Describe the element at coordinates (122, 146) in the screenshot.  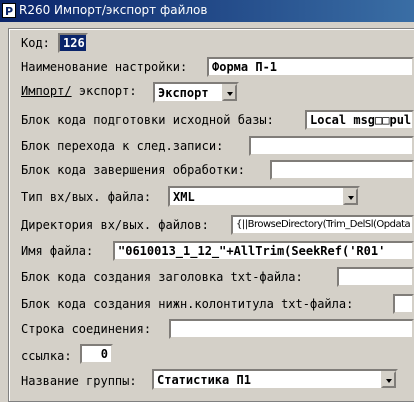
I see `next-block-label: Блок перехода к след.записи:` at that location.